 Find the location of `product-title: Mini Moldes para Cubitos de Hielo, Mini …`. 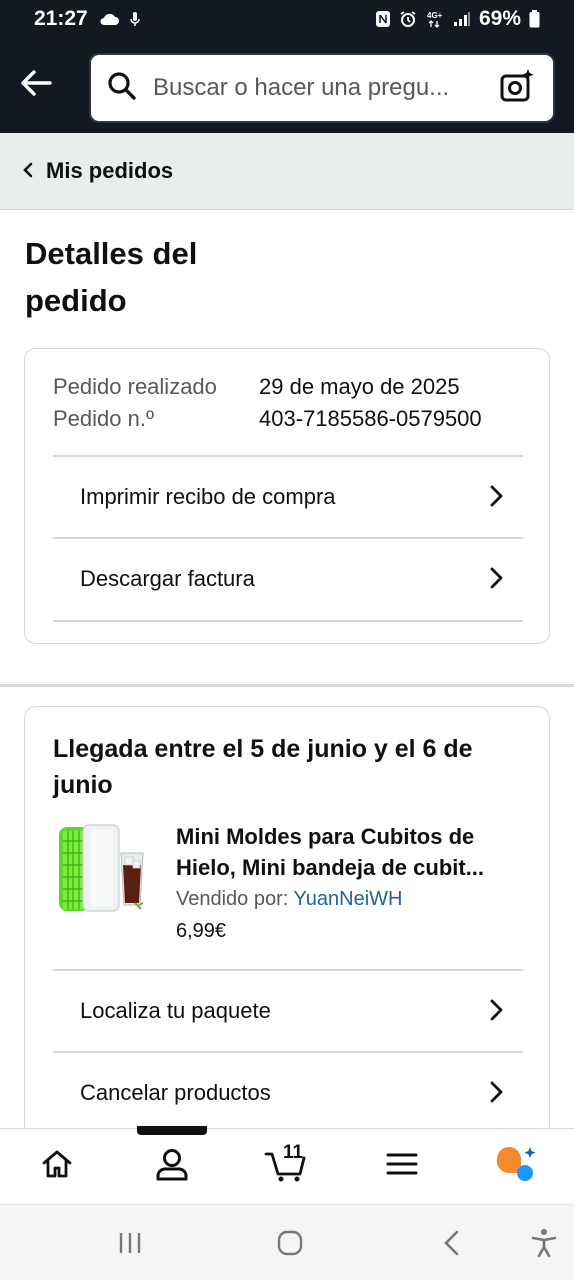

product-title: Mini Moldes para Cubitos de Hielo, Mini … is located at coordinates (348, 852).